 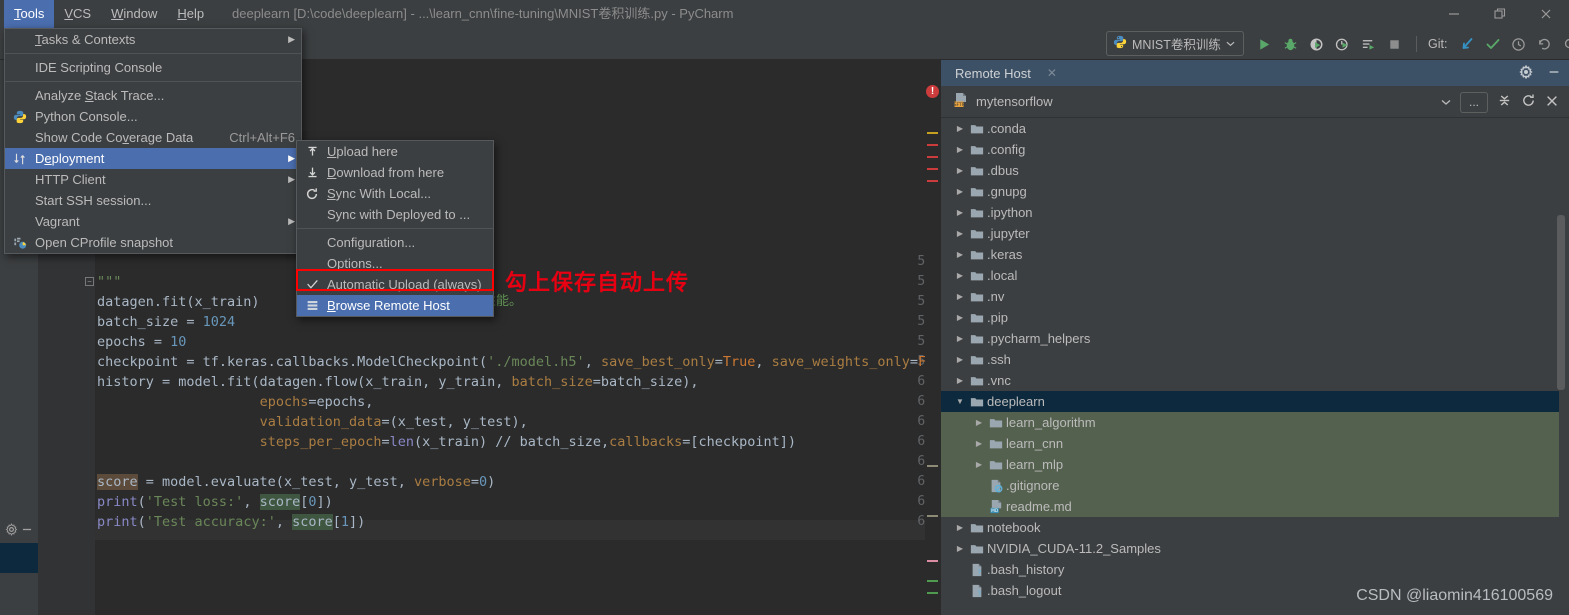 I want to click on tree-row: ▶ learn_mlp, so click(x=1250, y=464).